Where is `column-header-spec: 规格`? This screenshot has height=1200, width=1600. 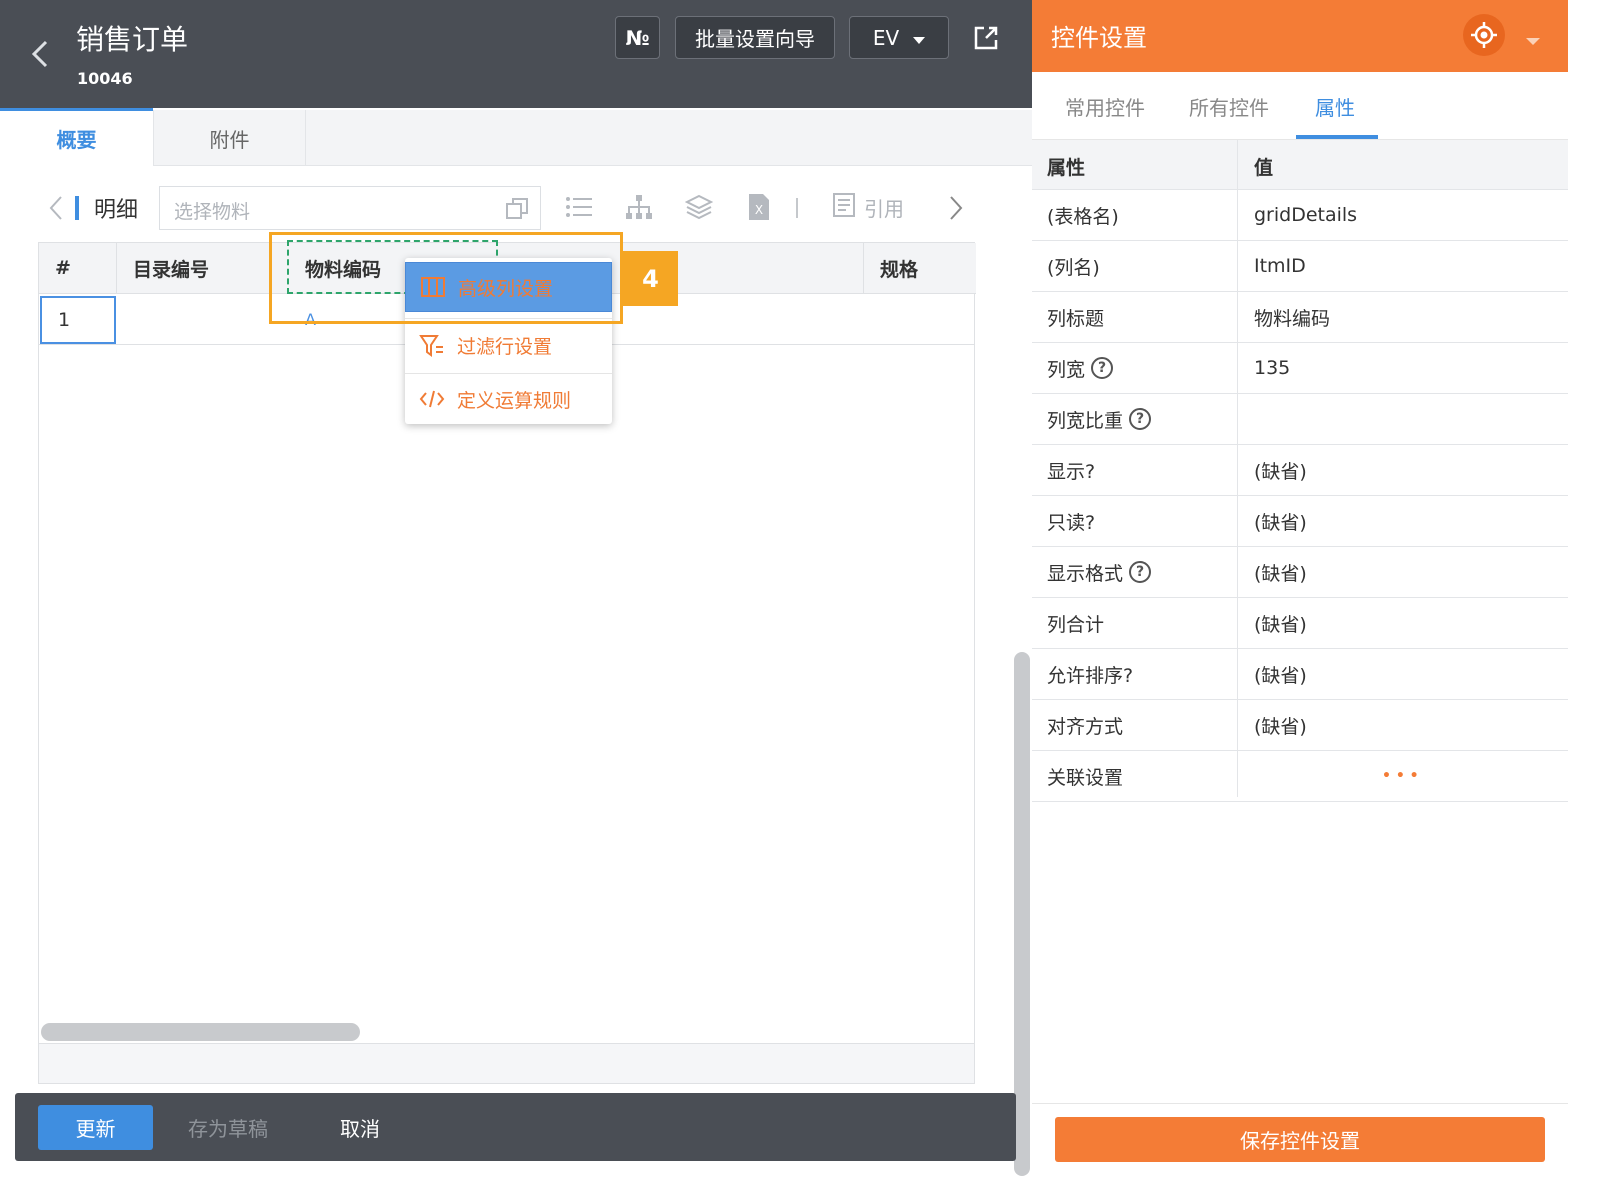
column-header-spec: 规格 is located at coordinates (919, 268).